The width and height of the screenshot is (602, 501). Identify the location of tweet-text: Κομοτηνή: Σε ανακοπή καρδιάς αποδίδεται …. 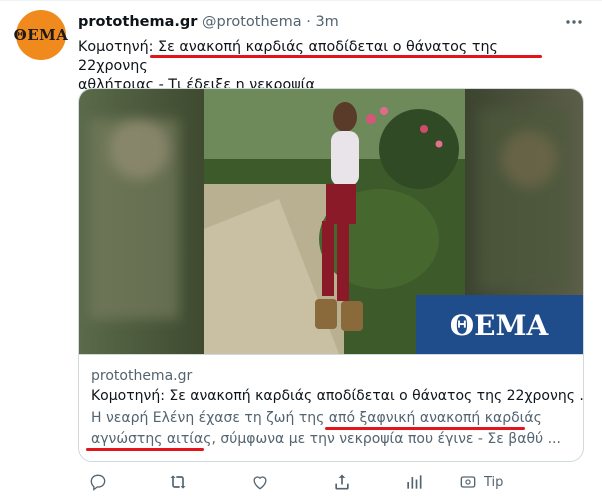
(323, 66).